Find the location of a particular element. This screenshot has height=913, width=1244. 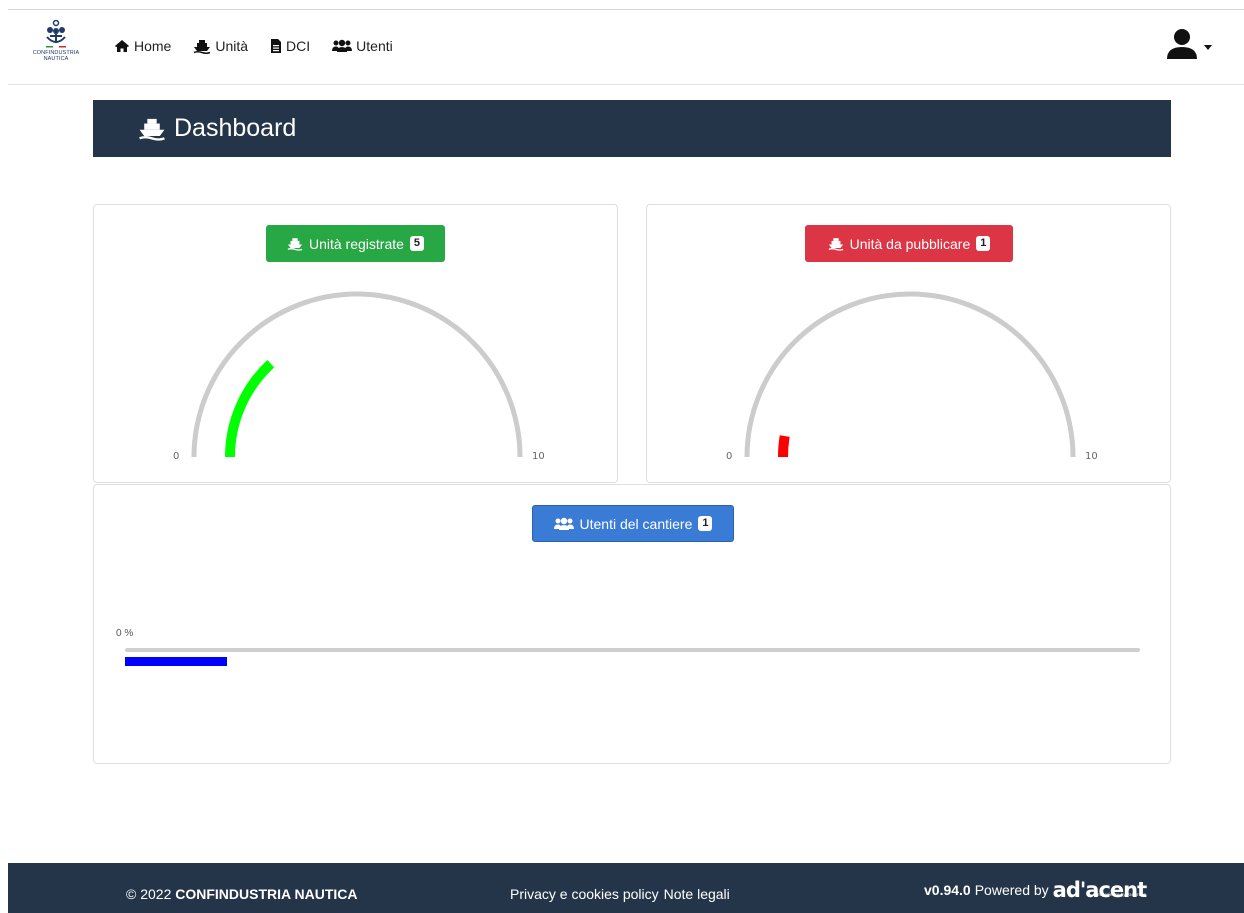

users-label: Utenti del cantiere is located at coordinates (636, 523).